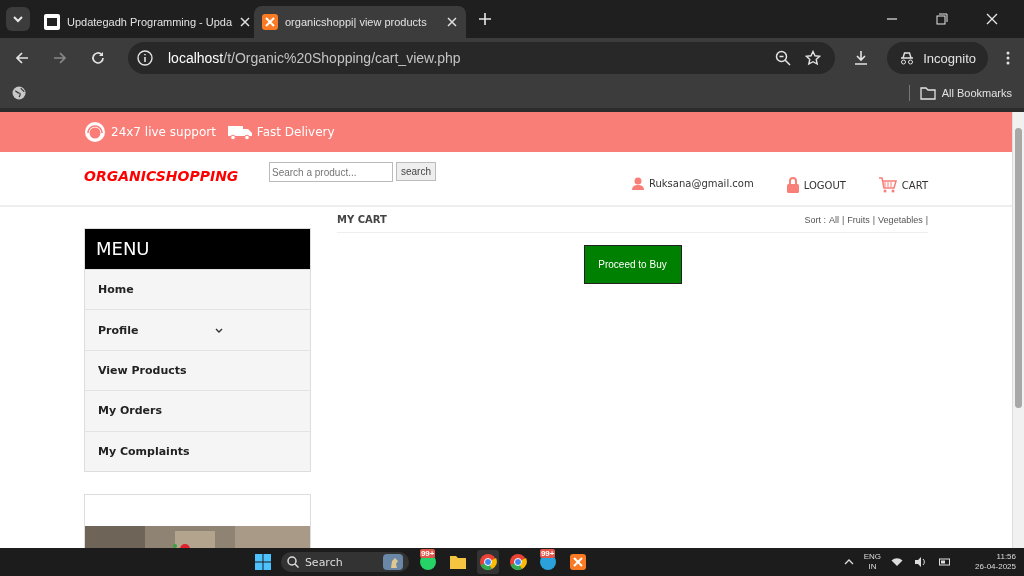  Describe the element at coordinates (815, 219) in the screenshot. I see `sort-label: Sort :` at that location.